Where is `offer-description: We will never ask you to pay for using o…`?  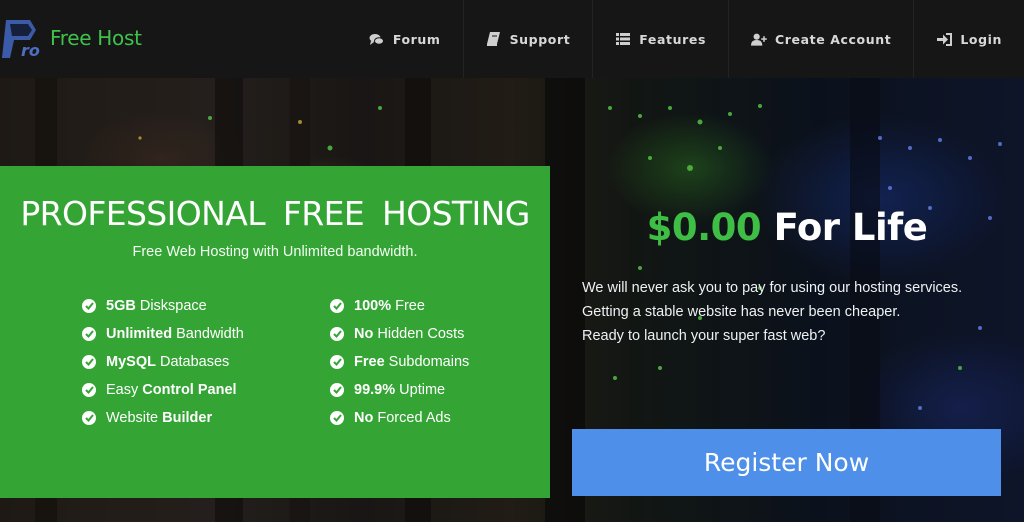 offer-description: We will never ask you to pay for using o… is located at coordinates (792, 312).